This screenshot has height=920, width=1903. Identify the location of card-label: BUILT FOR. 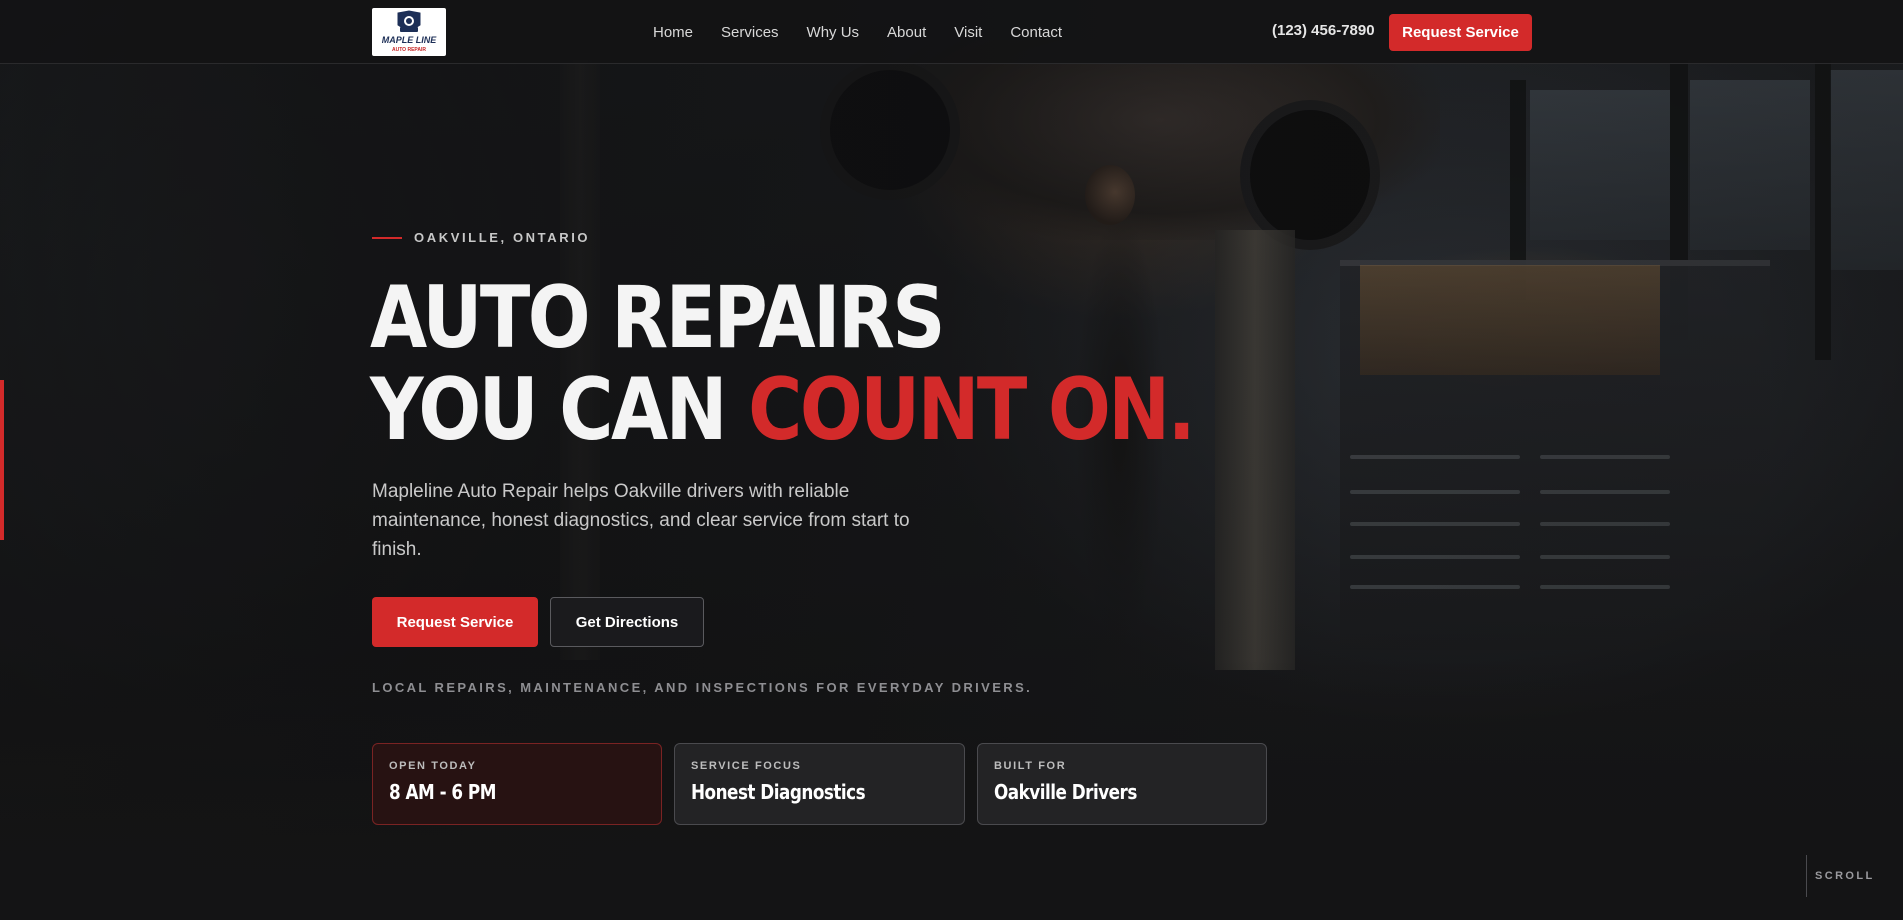
(1030, 766).